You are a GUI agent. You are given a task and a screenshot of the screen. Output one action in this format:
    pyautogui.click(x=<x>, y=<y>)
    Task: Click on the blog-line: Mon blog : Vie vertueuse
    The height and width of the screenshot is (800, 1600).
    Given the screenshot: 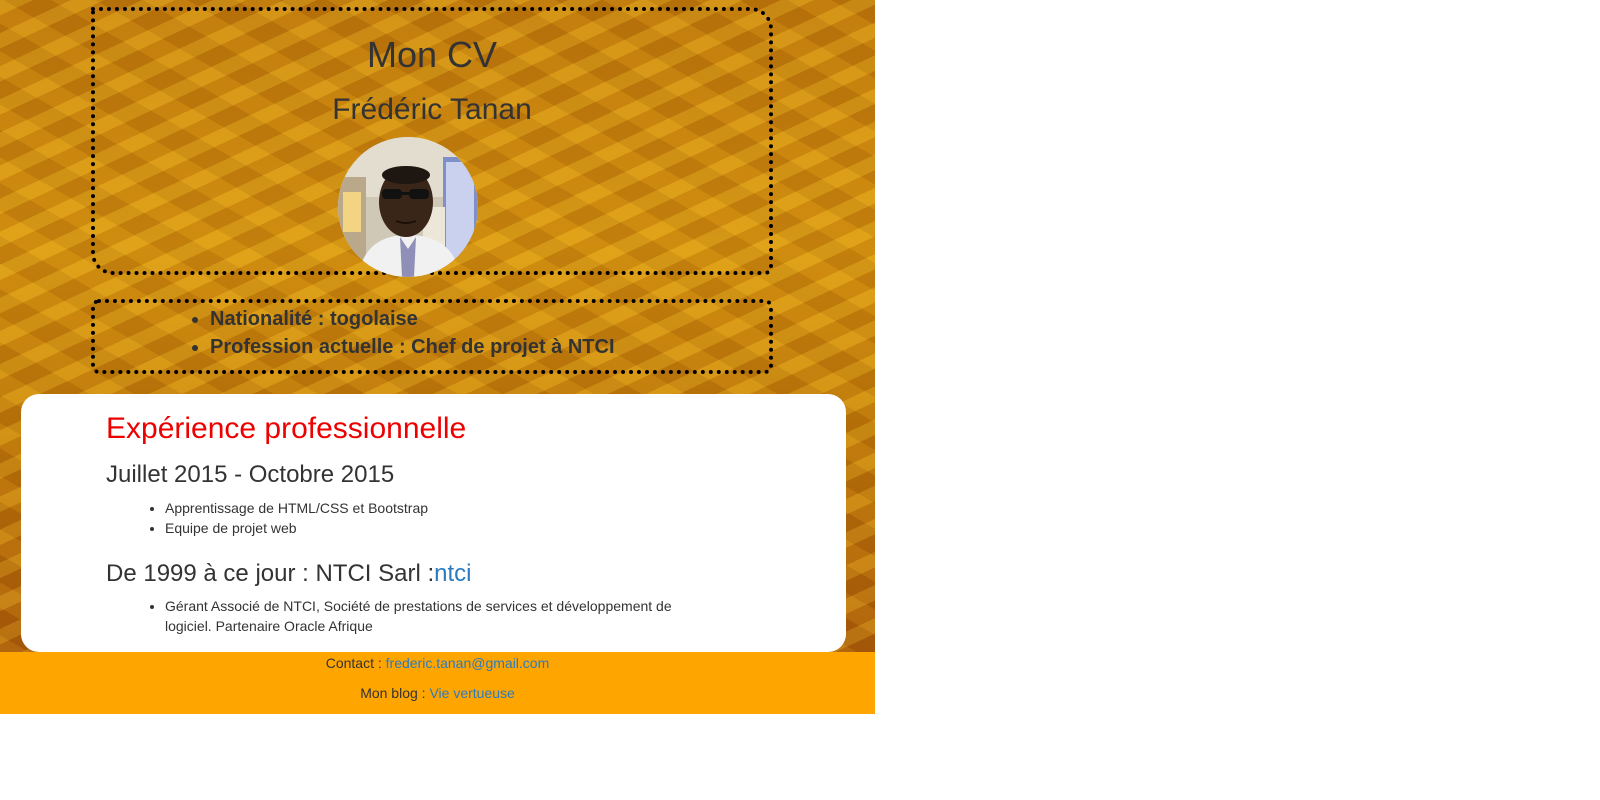 What is the action you would take?
    pyautogui.click(x=437, y=693)
    